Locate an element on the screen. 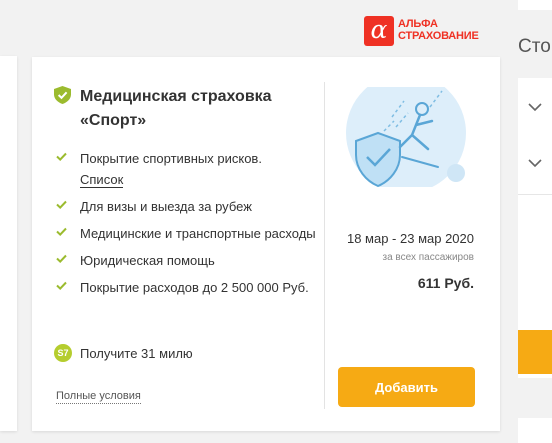  feature-text: Юридическая помощь is located at coordinates (147, 260).